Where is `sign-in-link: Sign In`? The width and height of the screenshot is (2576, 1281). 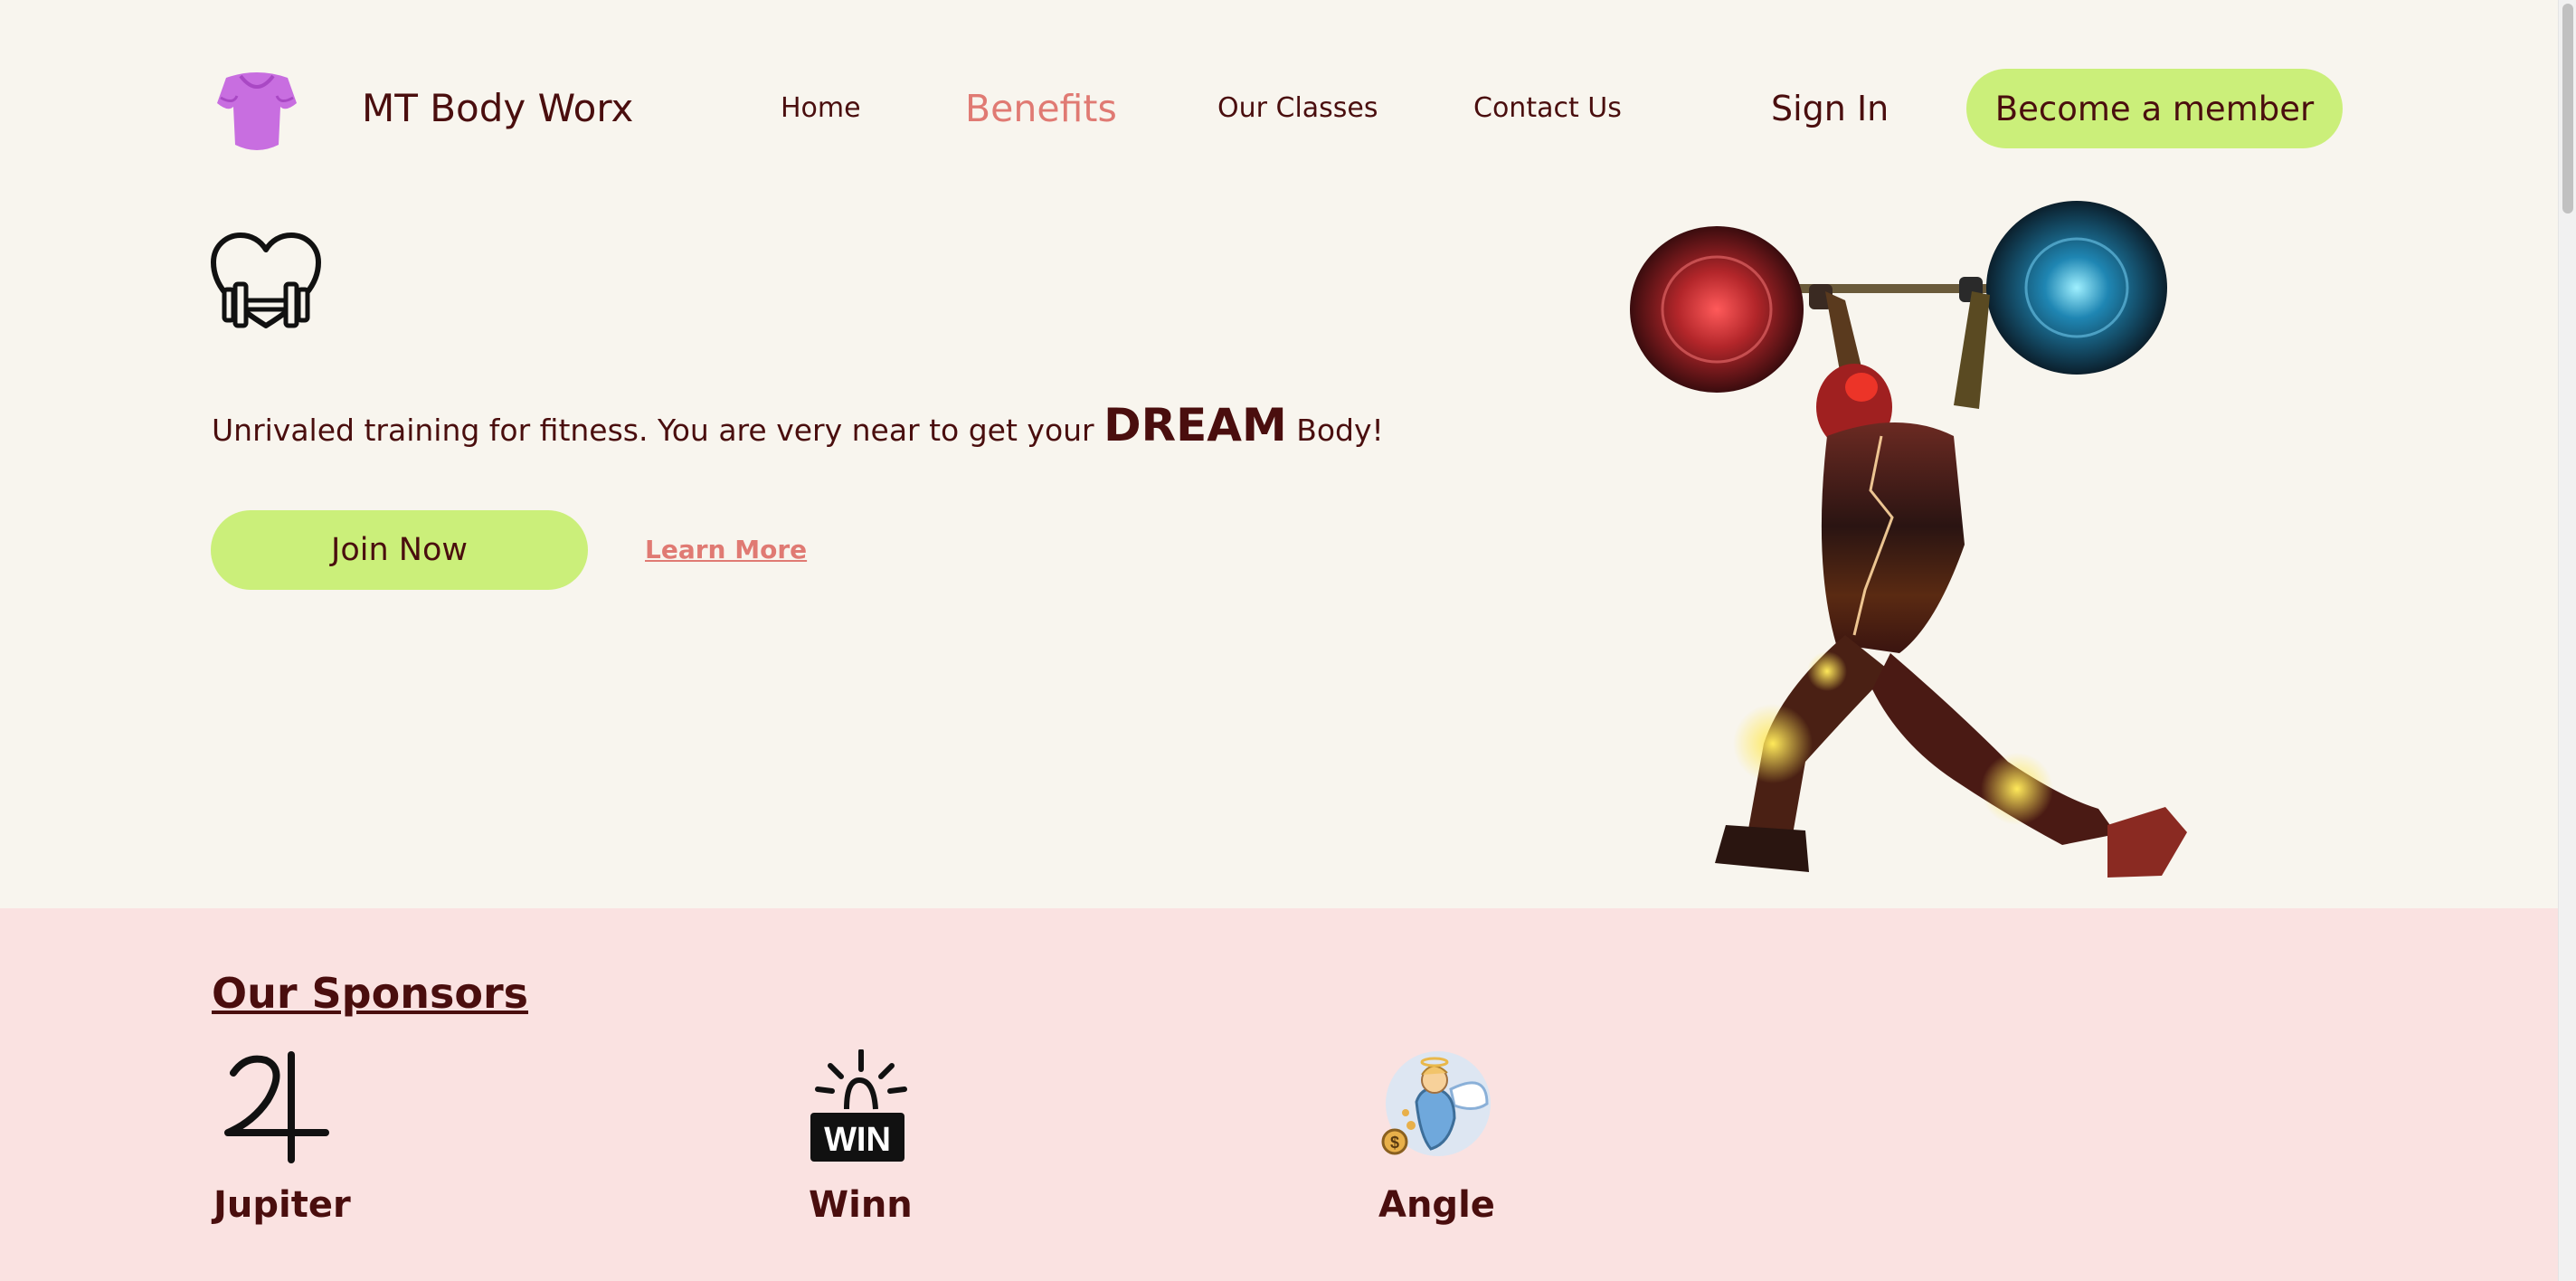
sign-in-link: Sign In is located at coordinates (1830, 108).